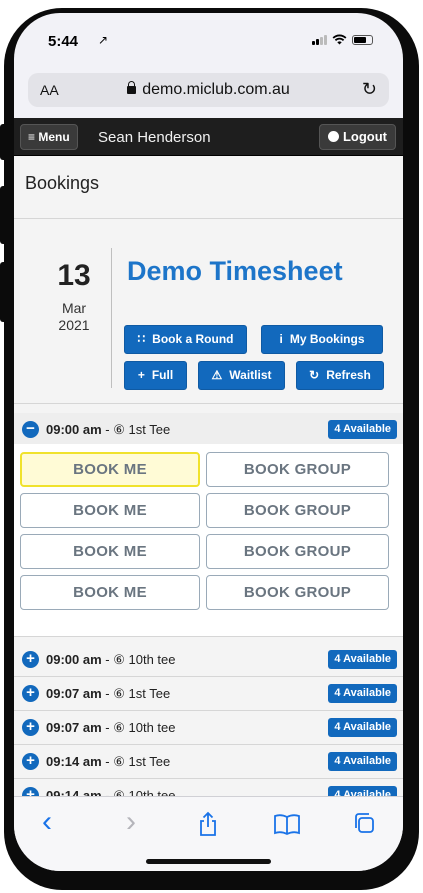 This screenshot has height=893, width=423. What do you see at coordinates (30, 429) in the screenshot?
I see `collapse-icon: −` at bounding box center [30, 429].